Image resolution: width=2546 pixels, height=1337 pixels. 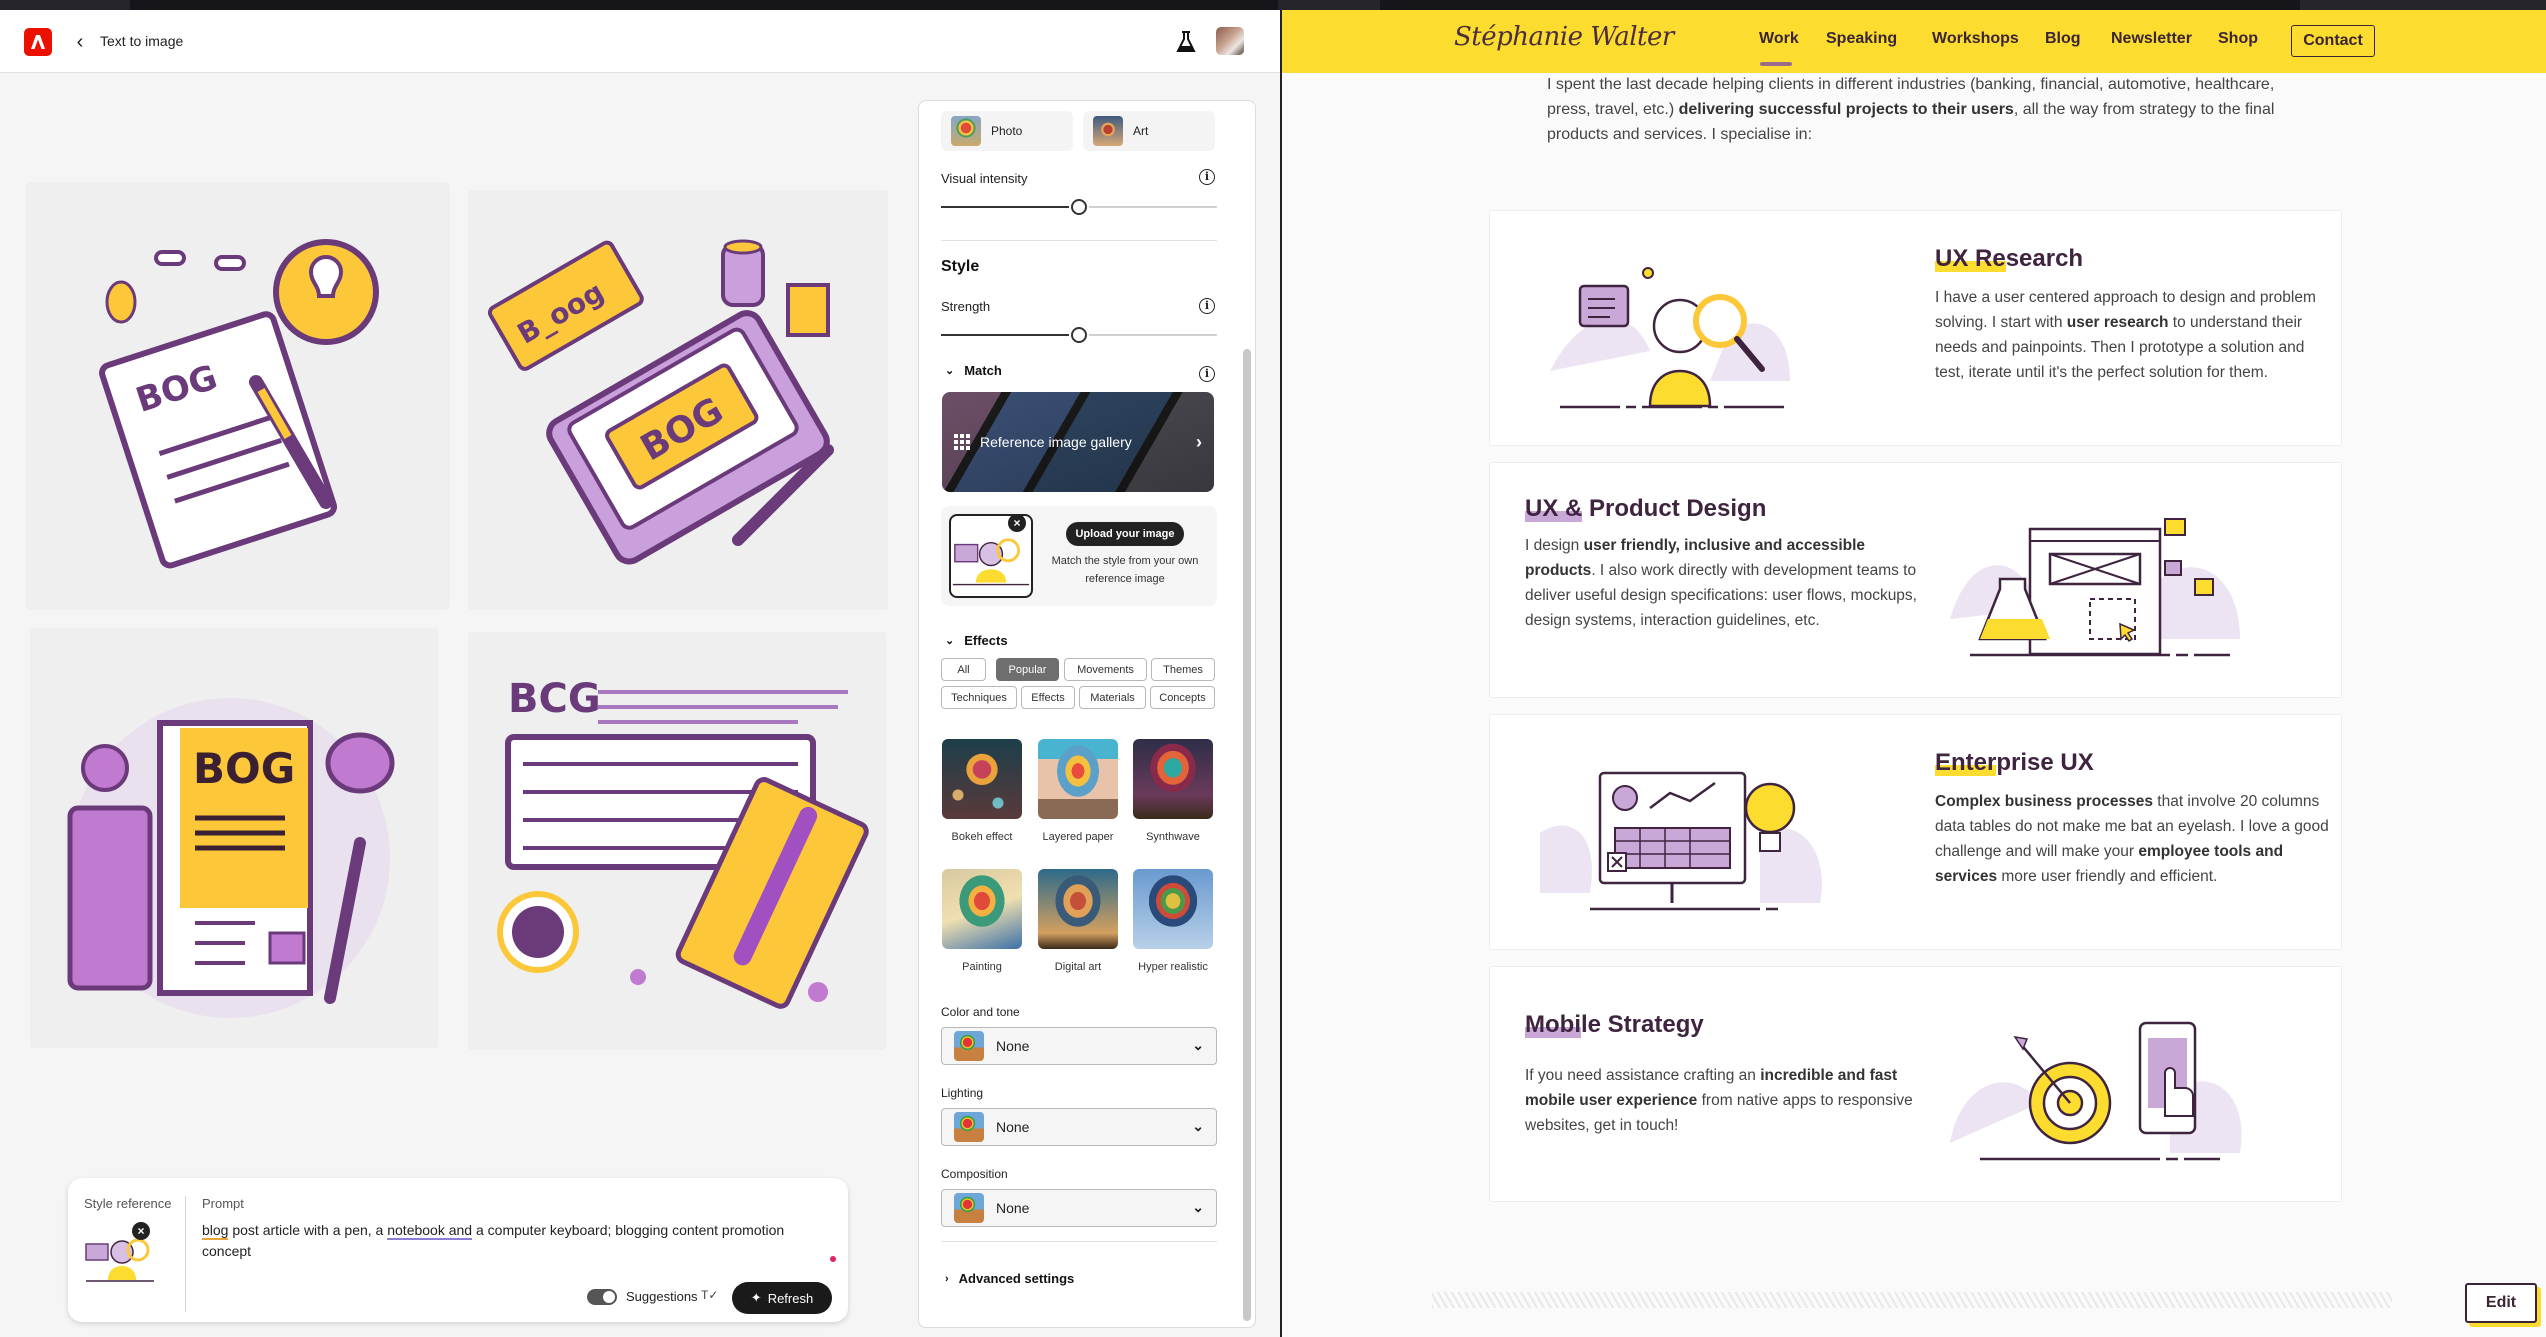 What do you see at coordinates (1173, 921) in the screenshot?
I see `effect-hyper-realistic: Hyper realistic` at bounding box center [1173, 921].